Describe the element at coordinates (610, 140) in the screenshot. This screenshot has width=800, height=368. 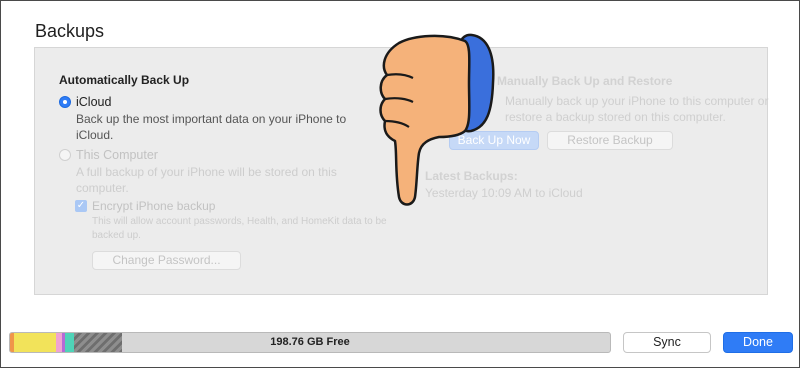
I see `restore-backup-button: Restore Backup` at that location.